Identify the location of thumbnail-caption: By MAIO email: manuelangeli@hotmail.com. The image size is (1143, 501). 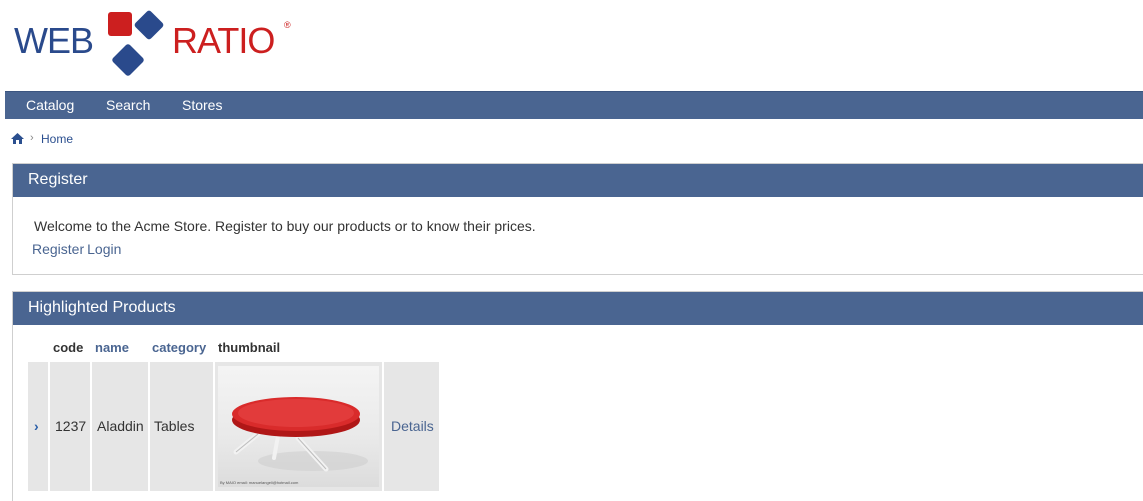
(259, 482).